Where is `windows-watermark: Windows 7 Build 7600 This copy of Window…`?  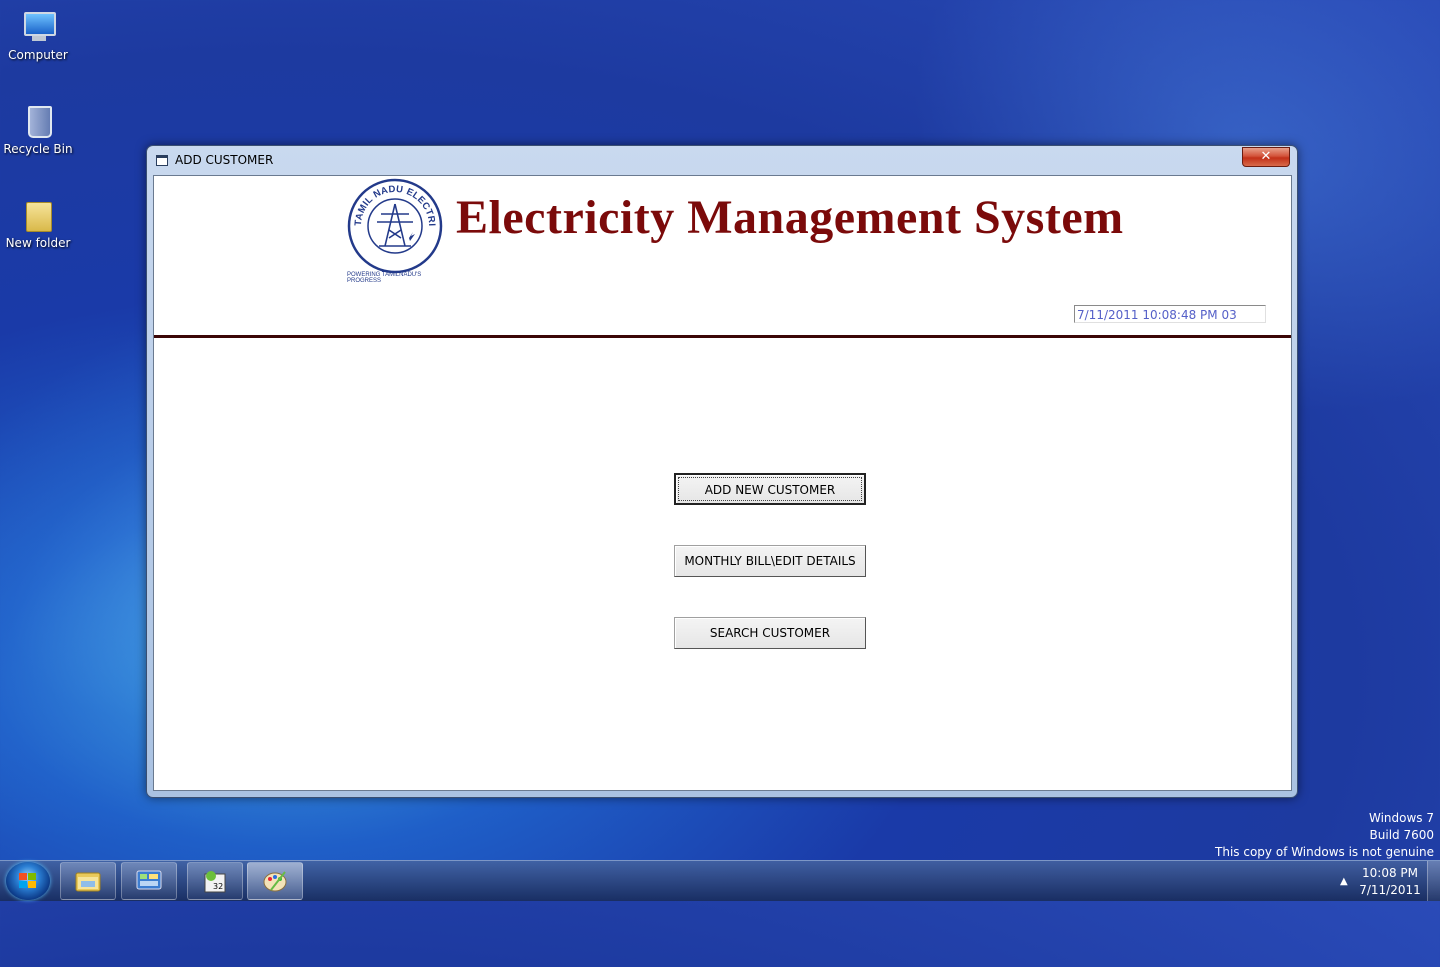
windows-watermark: Windows 7 Build 7600 This copy of Window… is located at coordinates (1324, 835).